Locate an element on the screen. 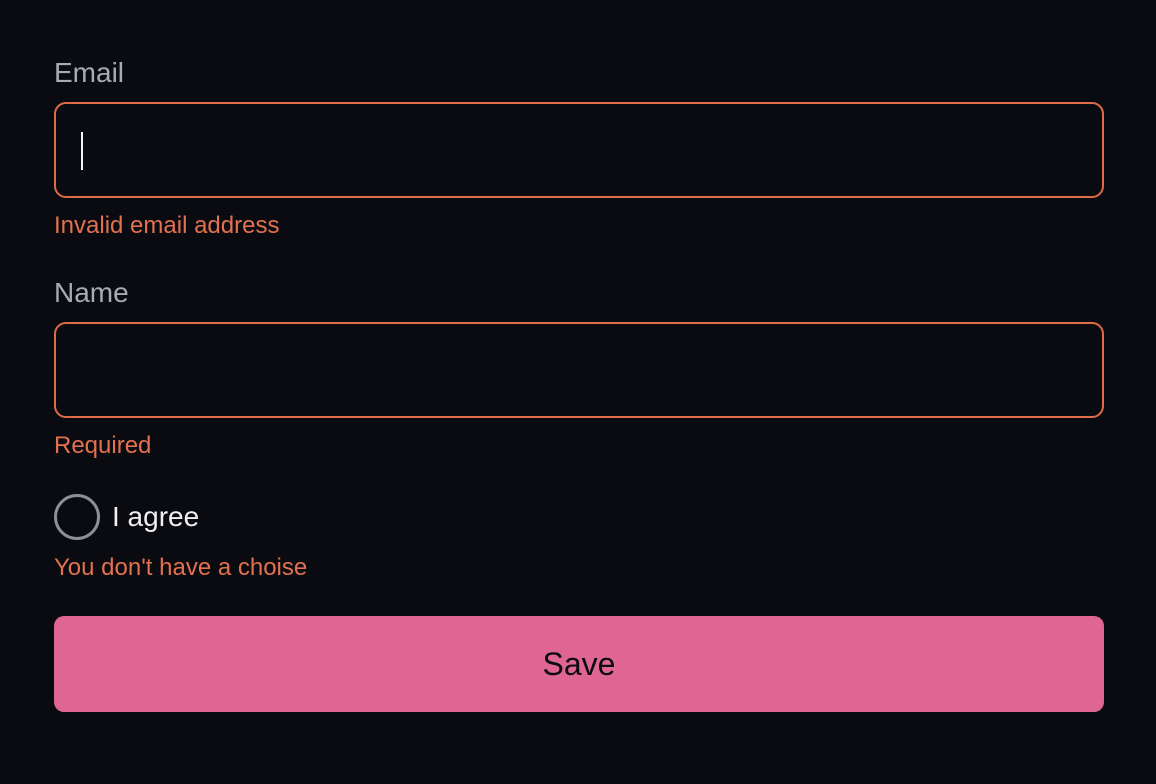 The image size is (1156, 784). agree-label: I agree is located at coordinates (156, 516).